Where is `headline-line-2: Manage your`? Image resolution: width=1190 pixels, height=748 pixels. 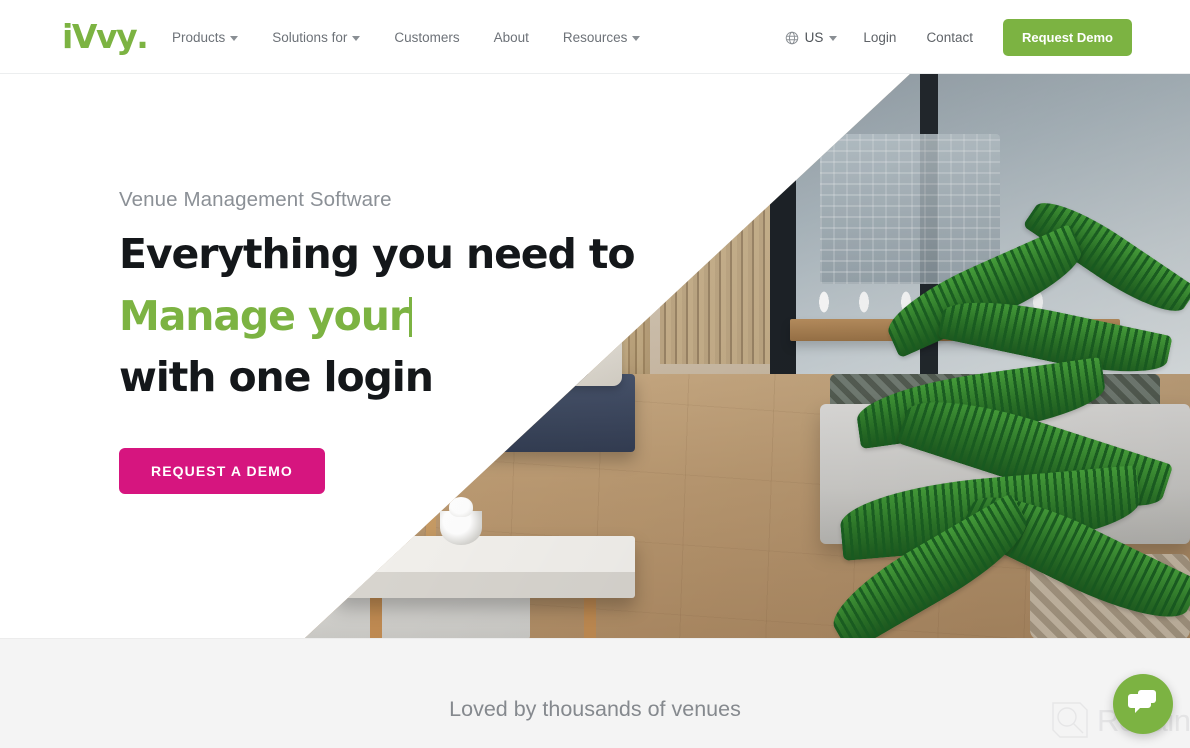 headline-line-2: Manage your is located at coordinates (264, 315).